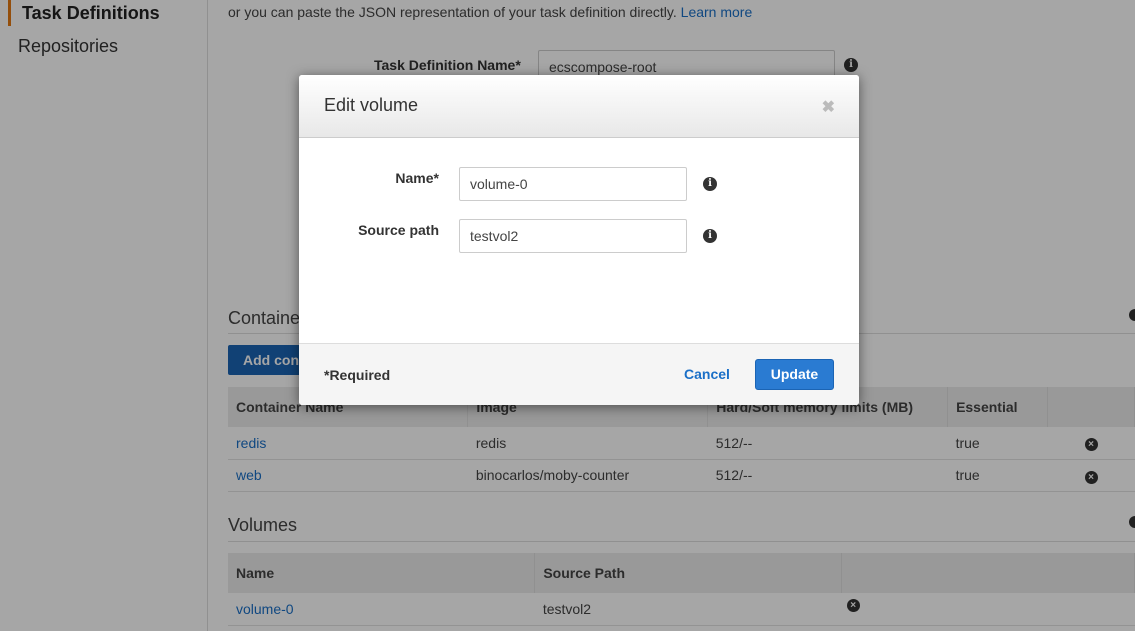  Describe the element at coordinates (398, 230) in the screenshot. I see `source-path-label: Source path` at that location.